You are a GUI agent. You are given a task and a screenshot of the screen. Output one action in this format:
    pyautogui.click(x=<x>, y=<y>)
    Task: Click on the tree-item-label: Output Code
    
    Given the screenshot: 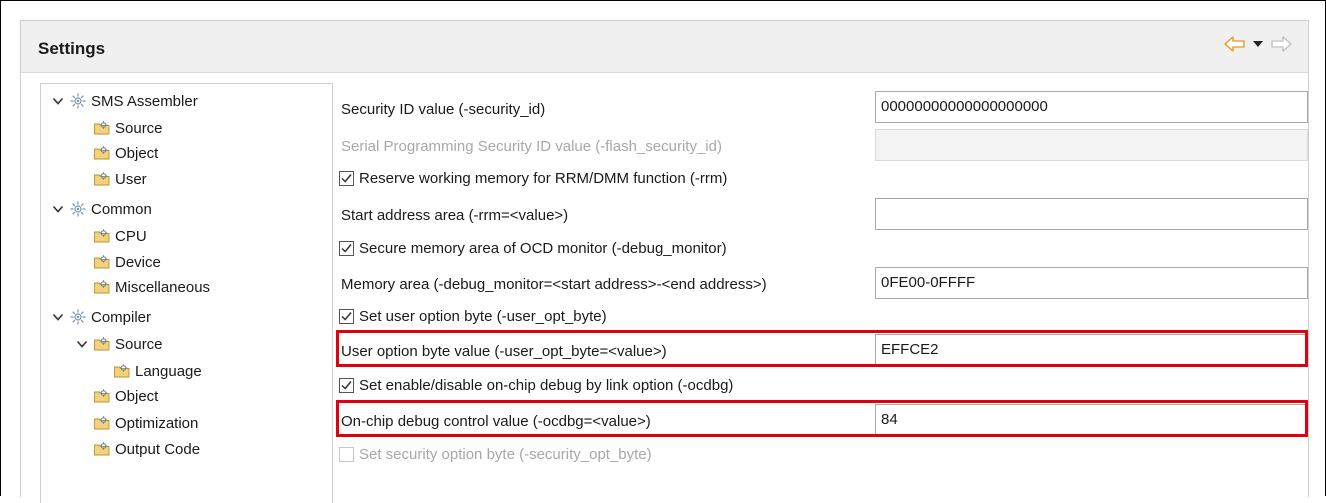 What is the action you would take?
    pyautogui.click(x=158, y=449)
    